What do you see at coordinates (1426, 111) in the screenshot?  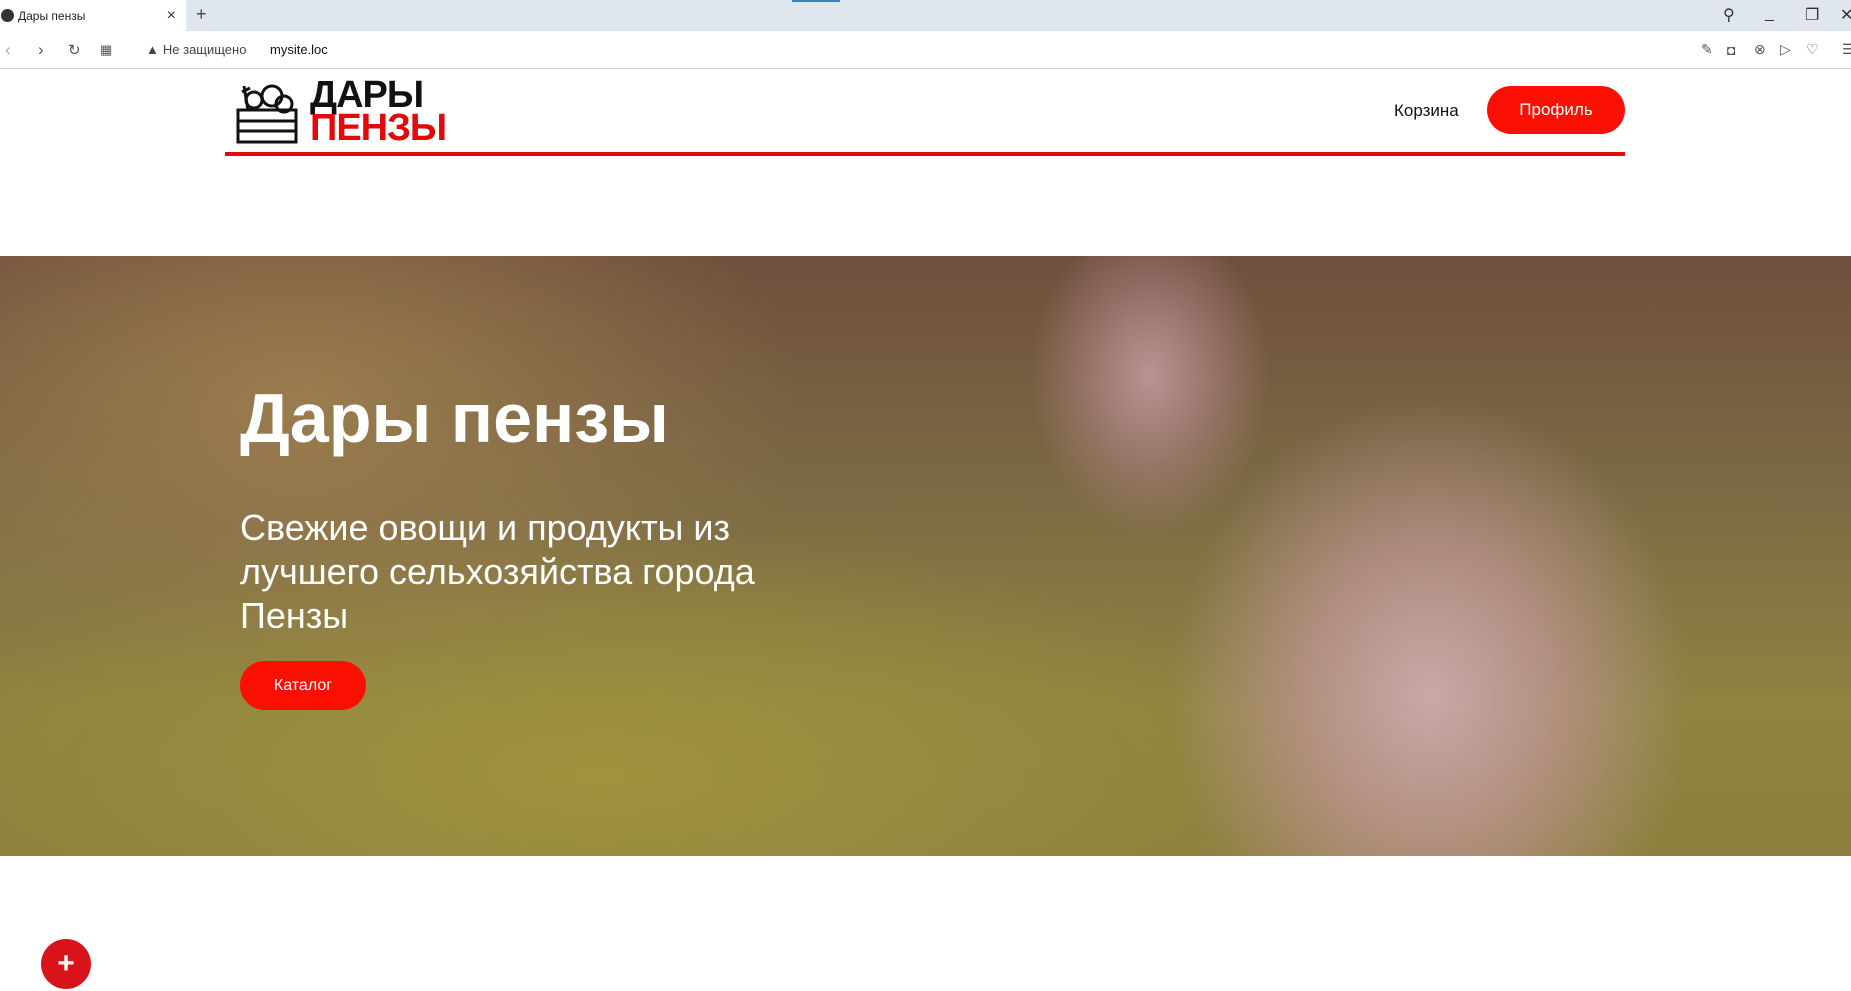 I see `cart-link: Корзина` at bounding box center [1426, 111].